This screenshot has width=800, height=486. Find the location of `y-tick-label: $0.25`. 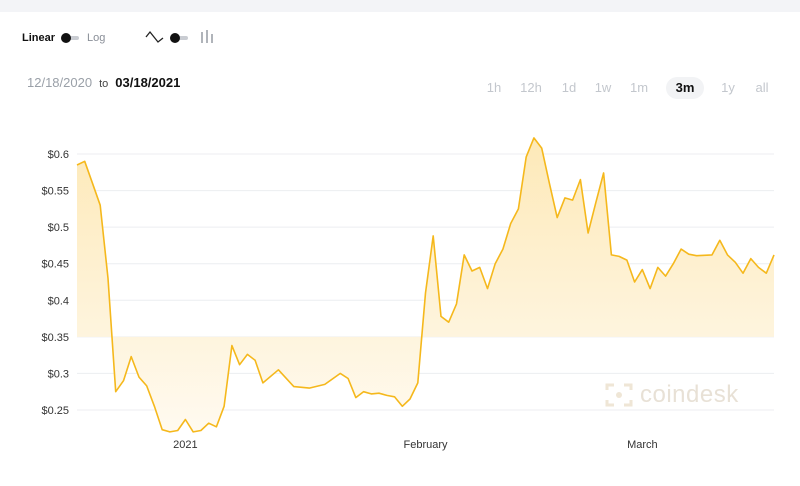

y-tick-label: $0.25 is located at coordinates (55, 411).